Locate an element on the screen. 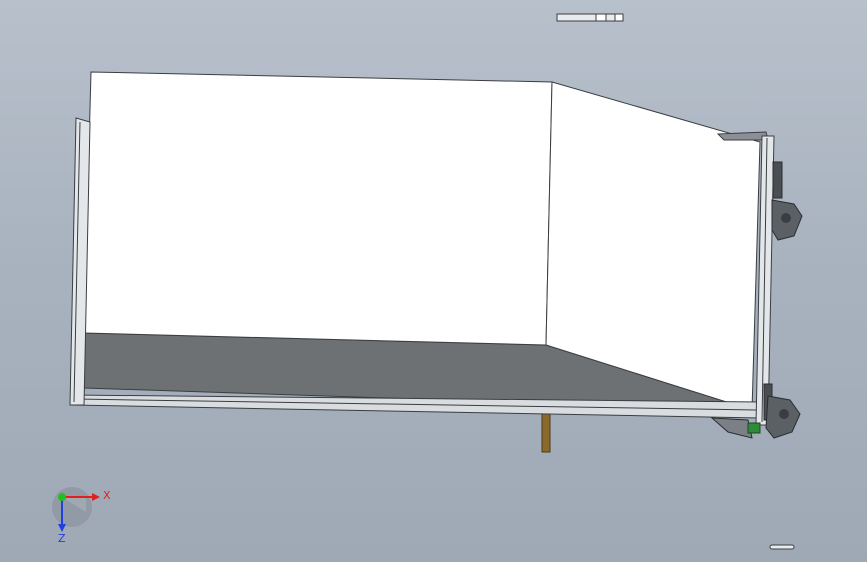 The width and height of the screenshot is (867, 562). top-side-rail is located at coordinates (742, 136).